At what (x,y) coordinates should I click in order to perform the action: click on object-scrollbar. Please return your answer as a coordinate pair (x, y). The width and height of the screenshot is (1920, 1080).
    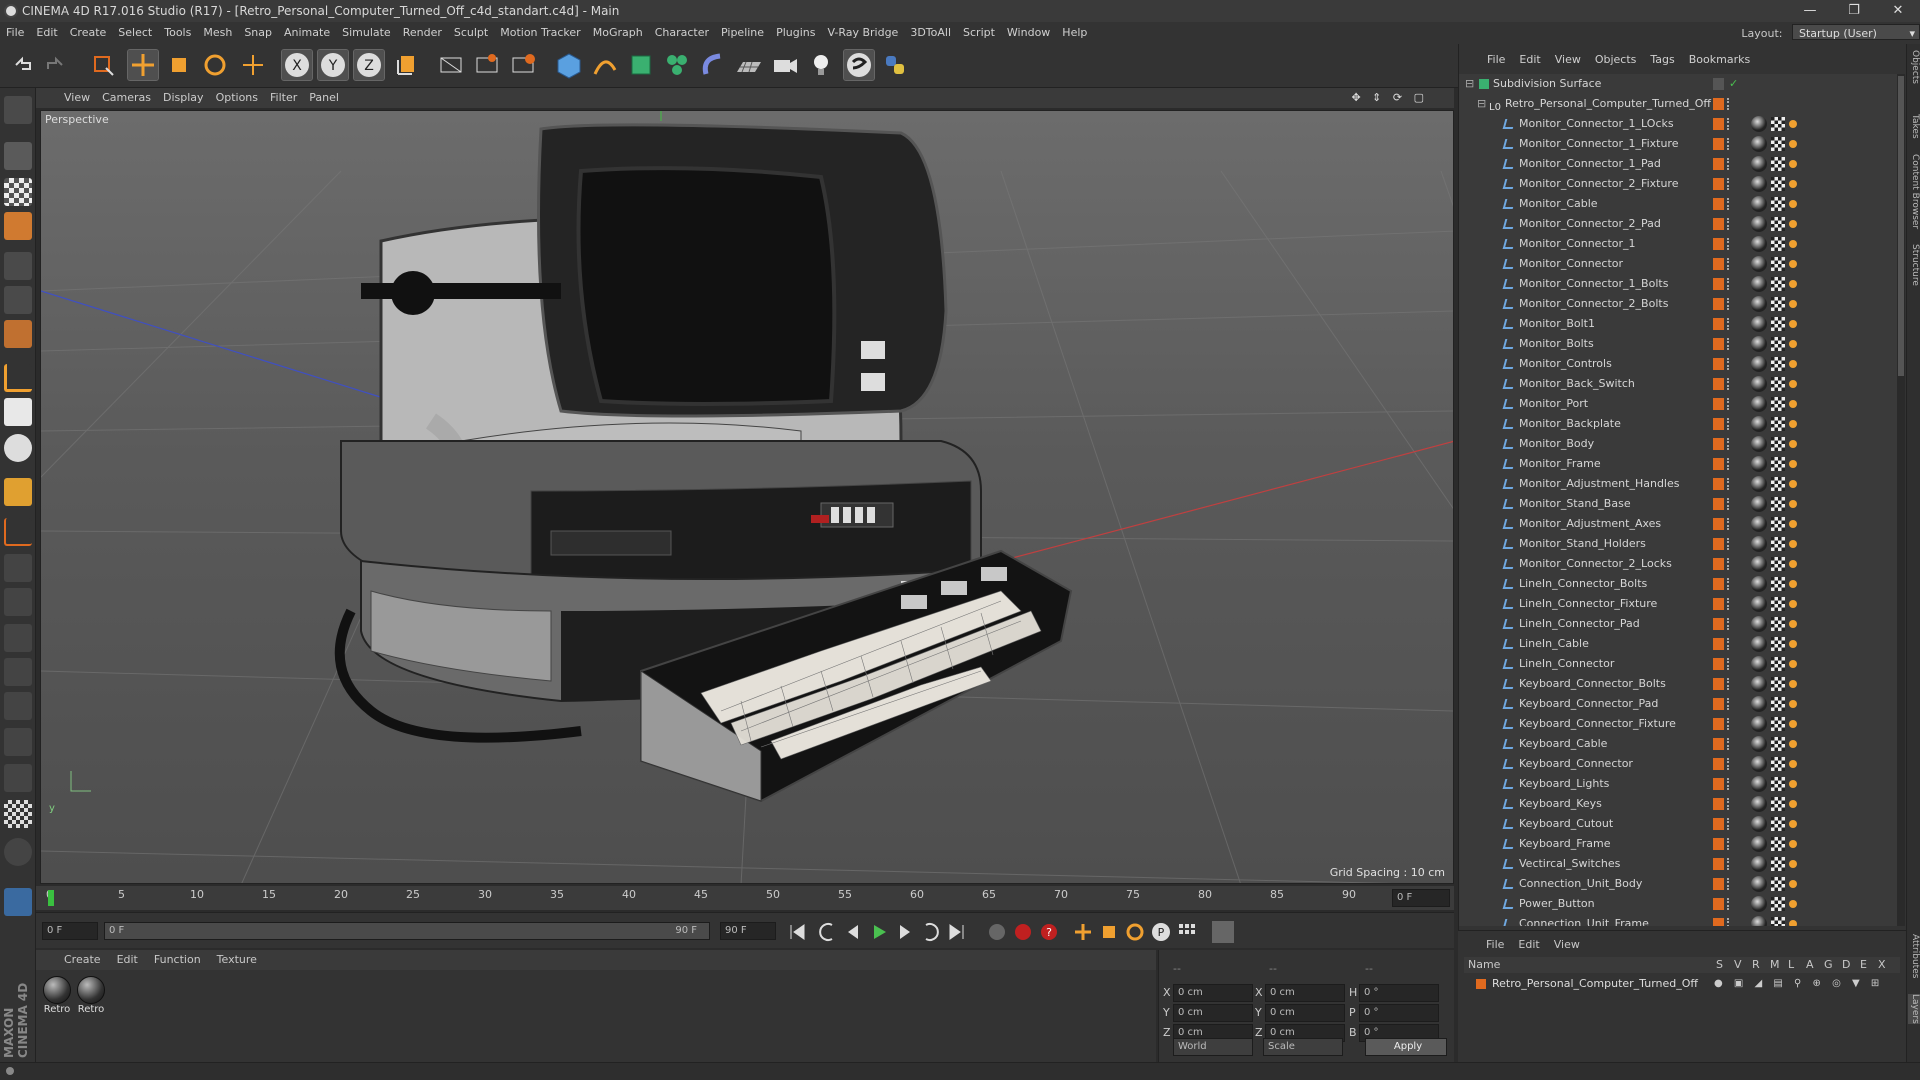
    Looking at the image, I should click on (1901, 500).